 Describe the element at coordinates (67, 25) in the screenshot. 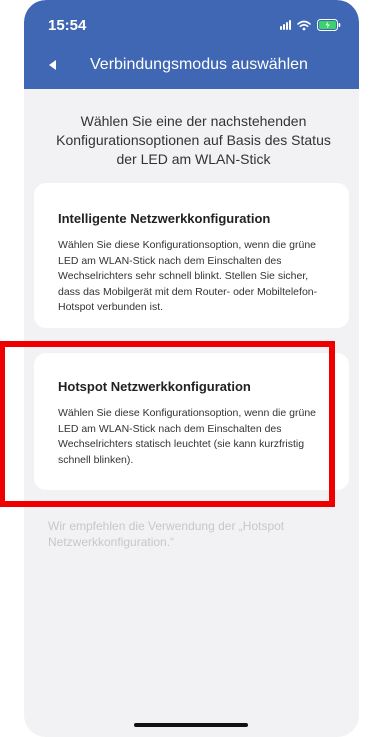

I see `status-time: 15:54` at that location.